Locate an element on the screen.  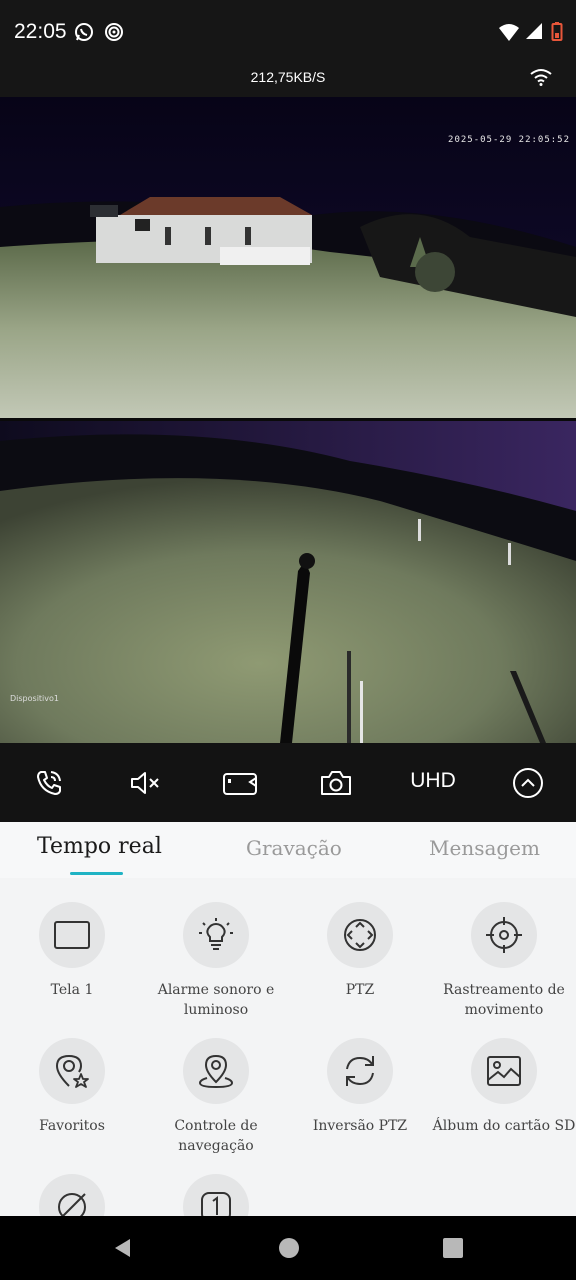
expand-controls-button is located at coordinates (528, 783).